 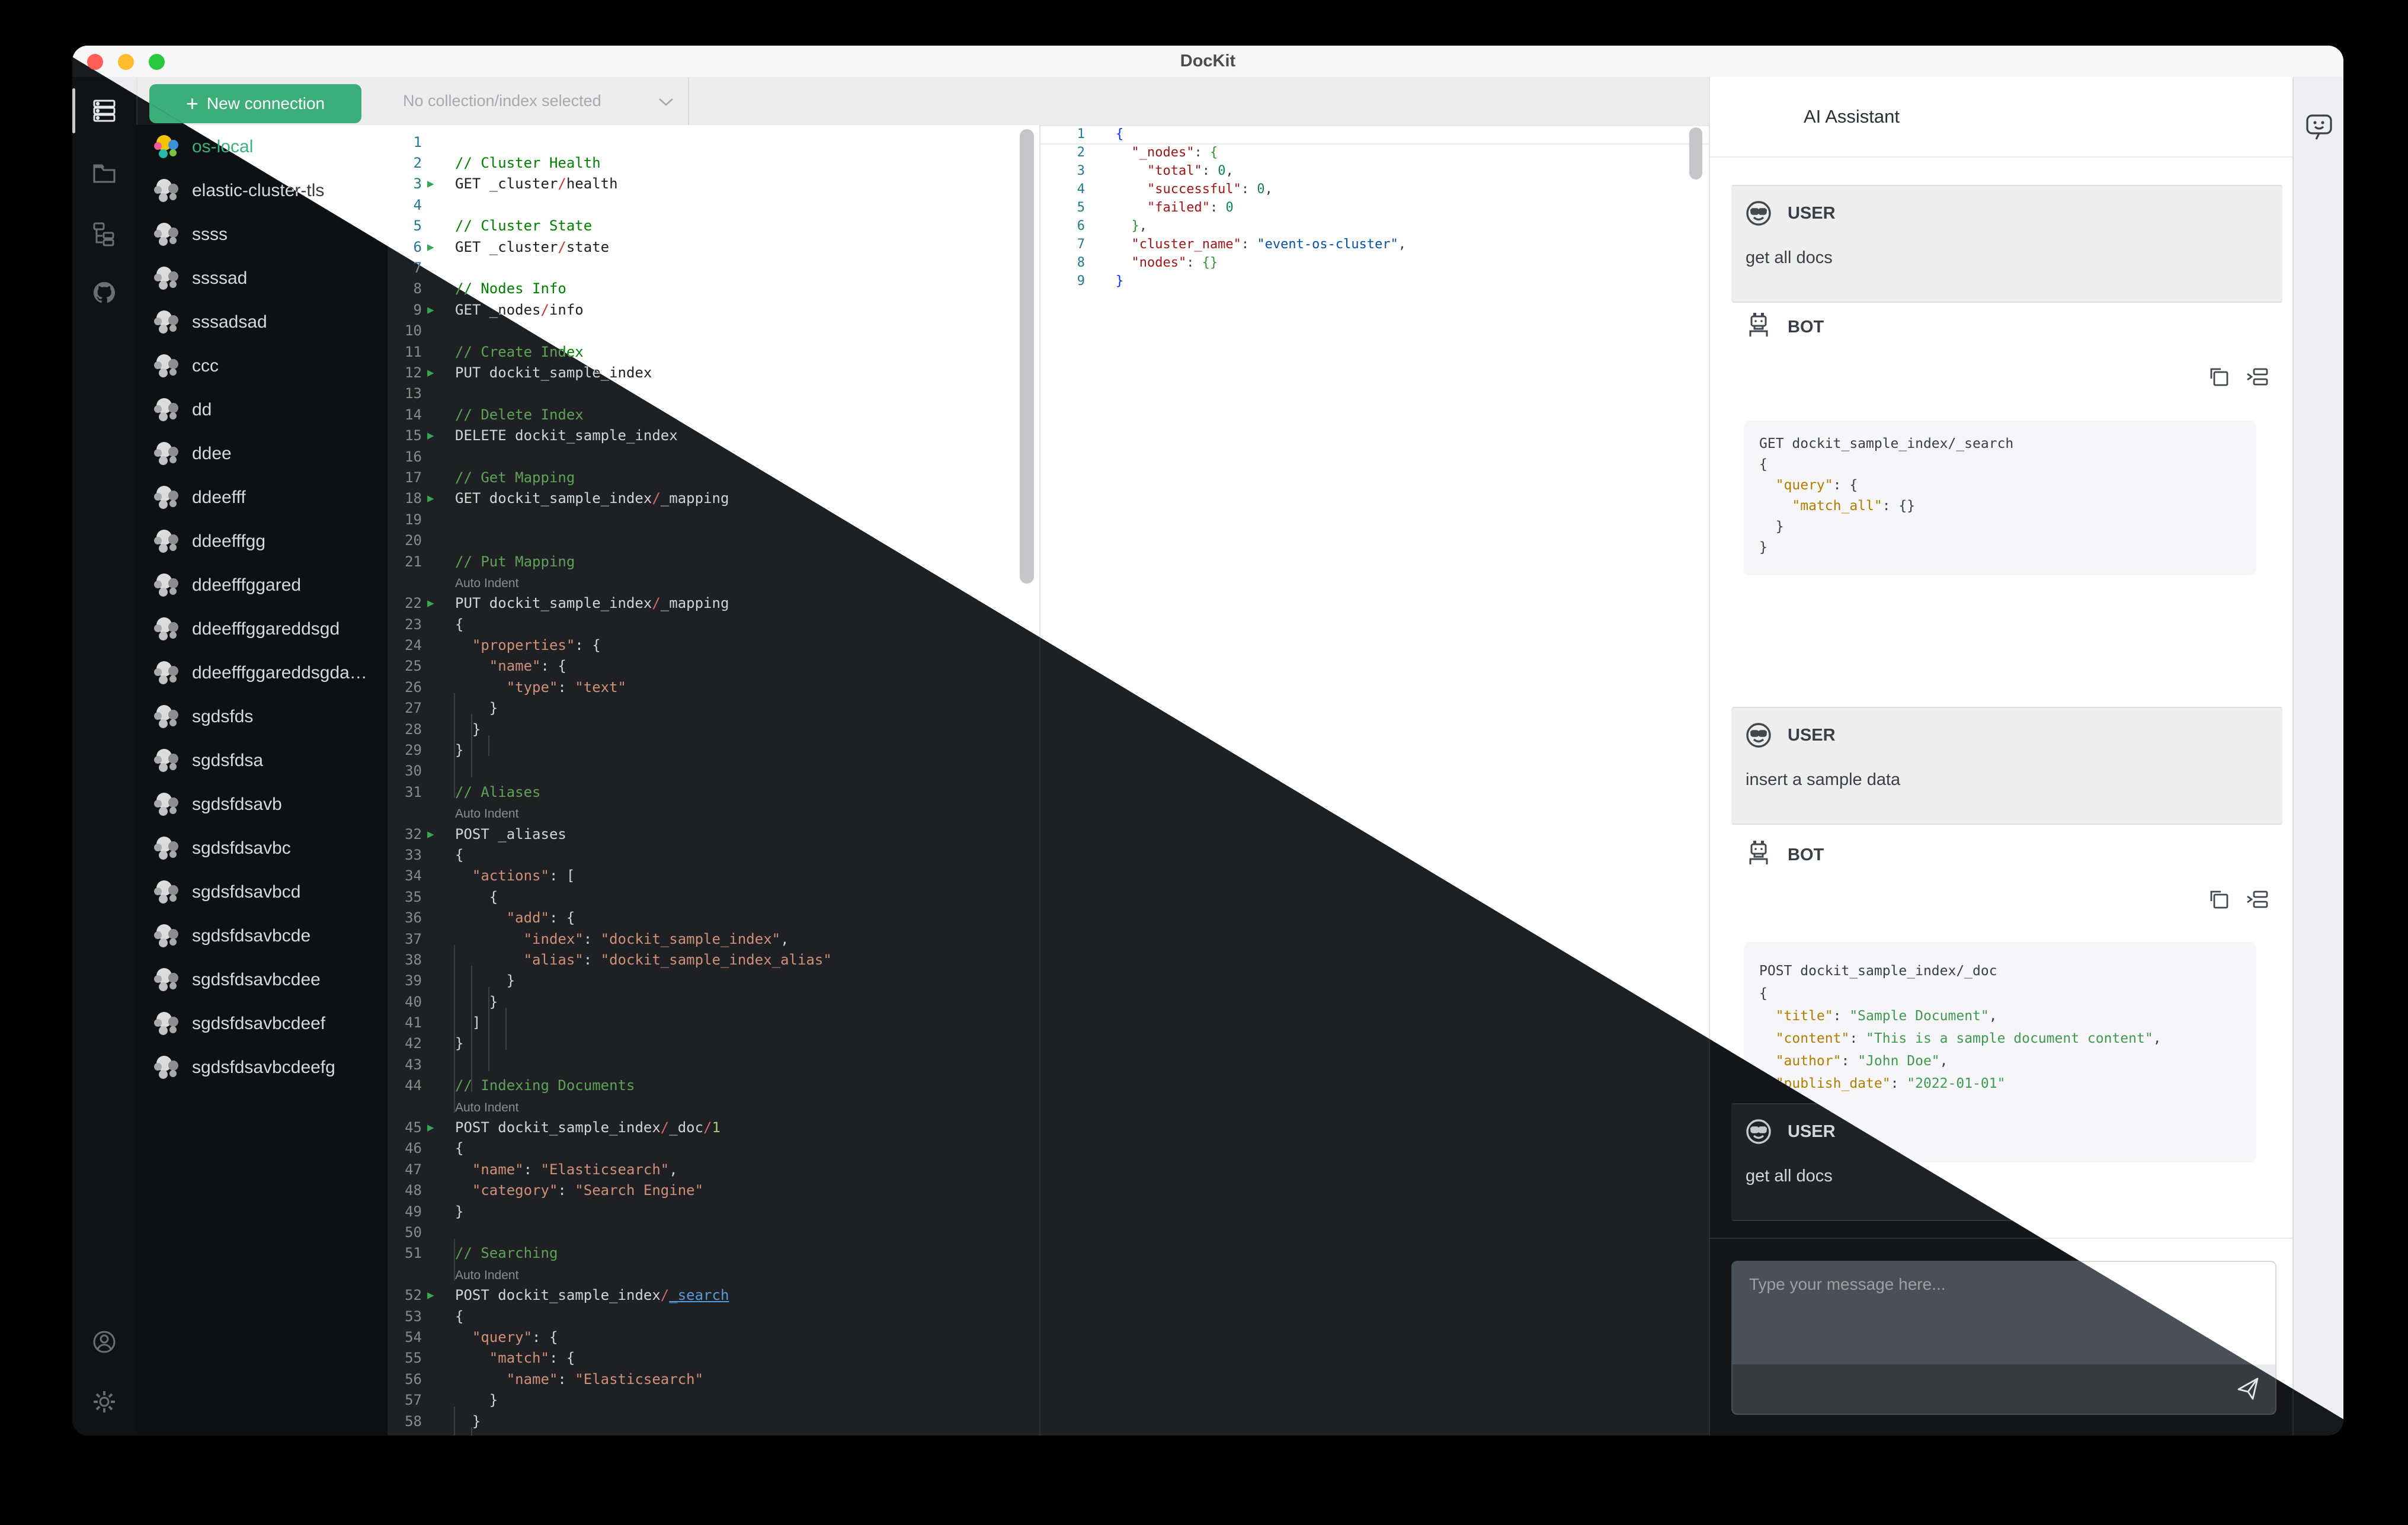 I want to click on github-icon, so click(x=104, y=293).